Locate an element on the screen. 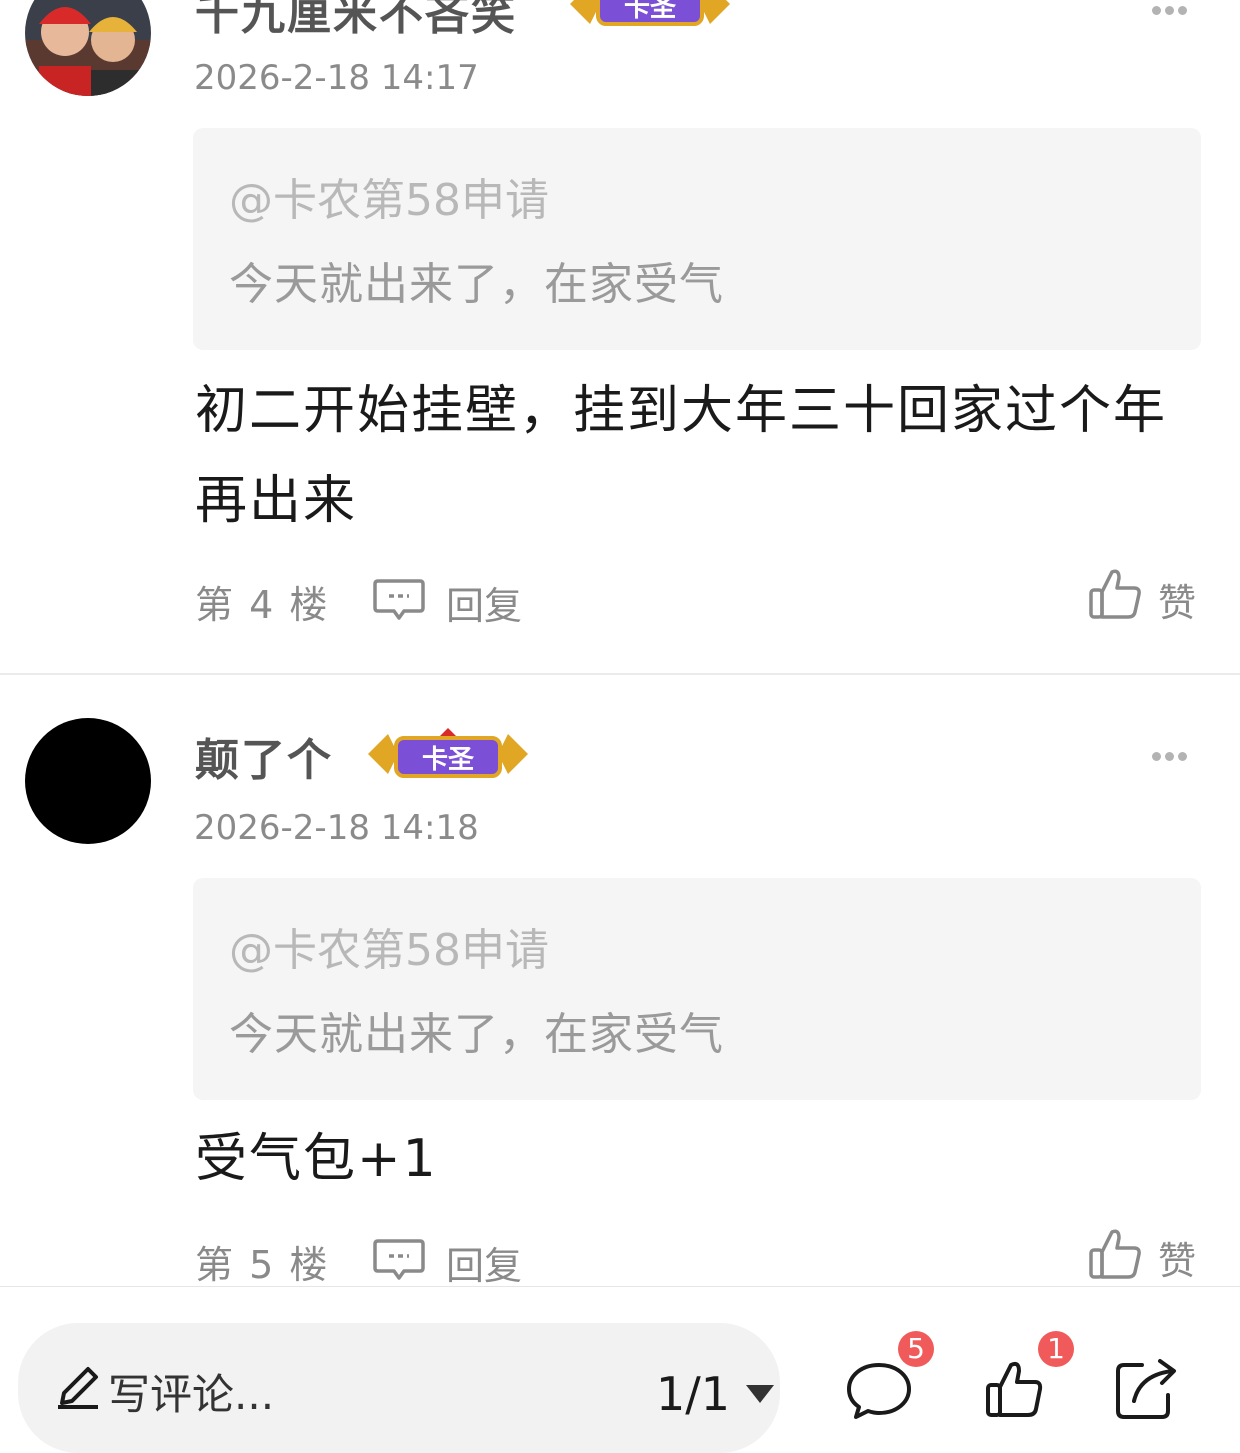 Image resolution: width=1240 pixels, height=1453 pixels. username: 千九厘米不吝笑 is located at coordinates (356, 21).